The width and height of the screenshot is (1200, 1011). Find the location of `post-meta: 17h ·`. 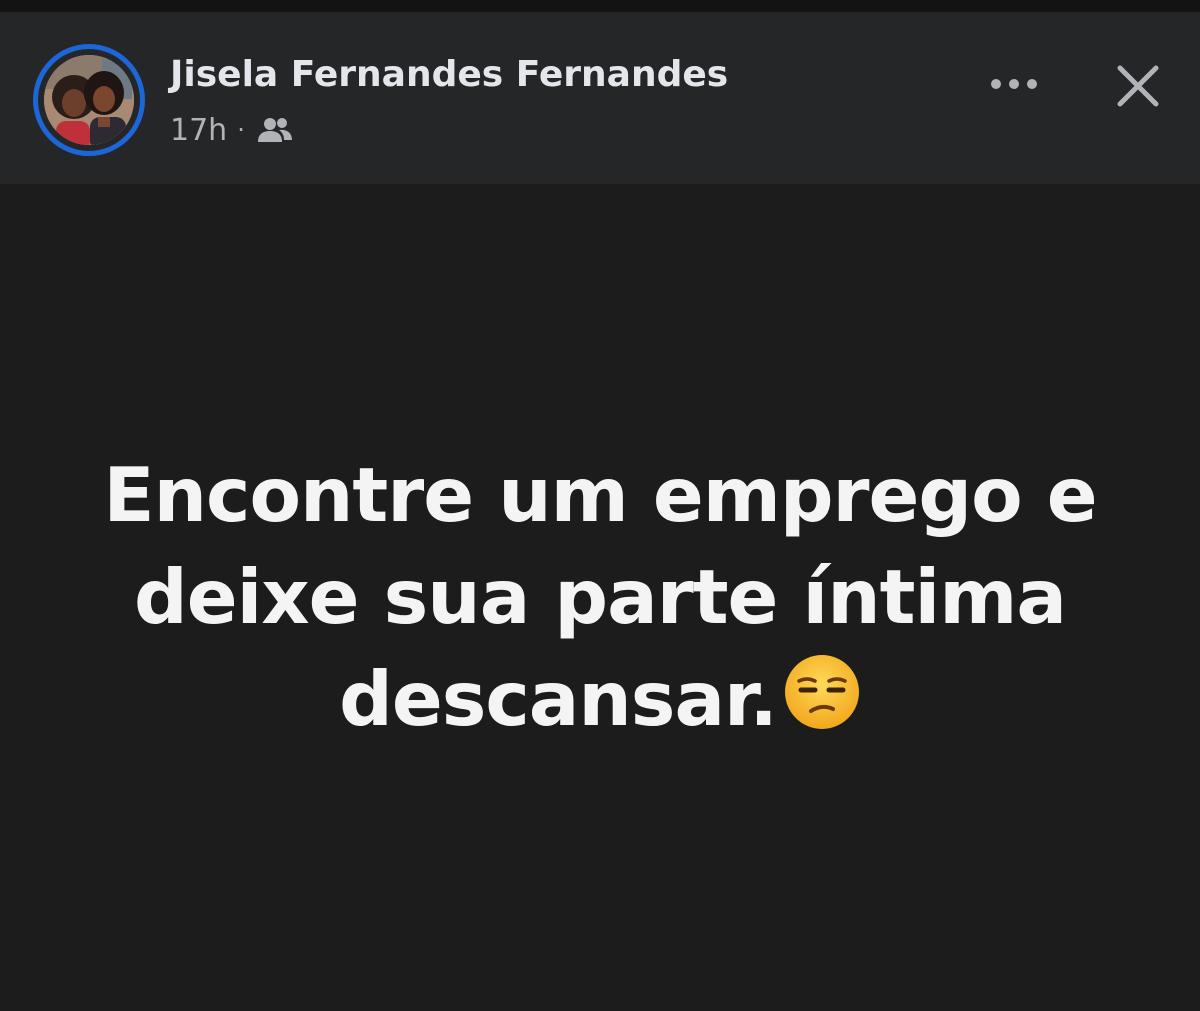

post-meta: 17h · is located at coordinates (231, 130).